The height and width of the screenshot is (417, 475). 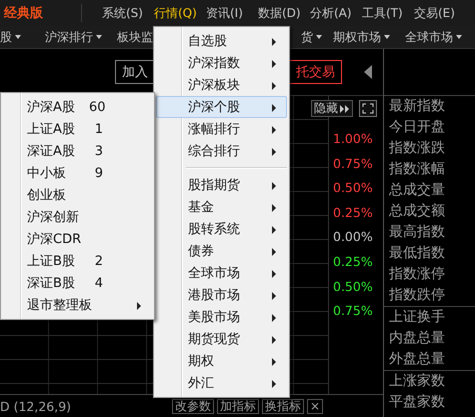 What do you see at coordinates (433, 37) in the screenshot?
I see `toolbar-tab: 全球市场` at bounding box center [433, 37].